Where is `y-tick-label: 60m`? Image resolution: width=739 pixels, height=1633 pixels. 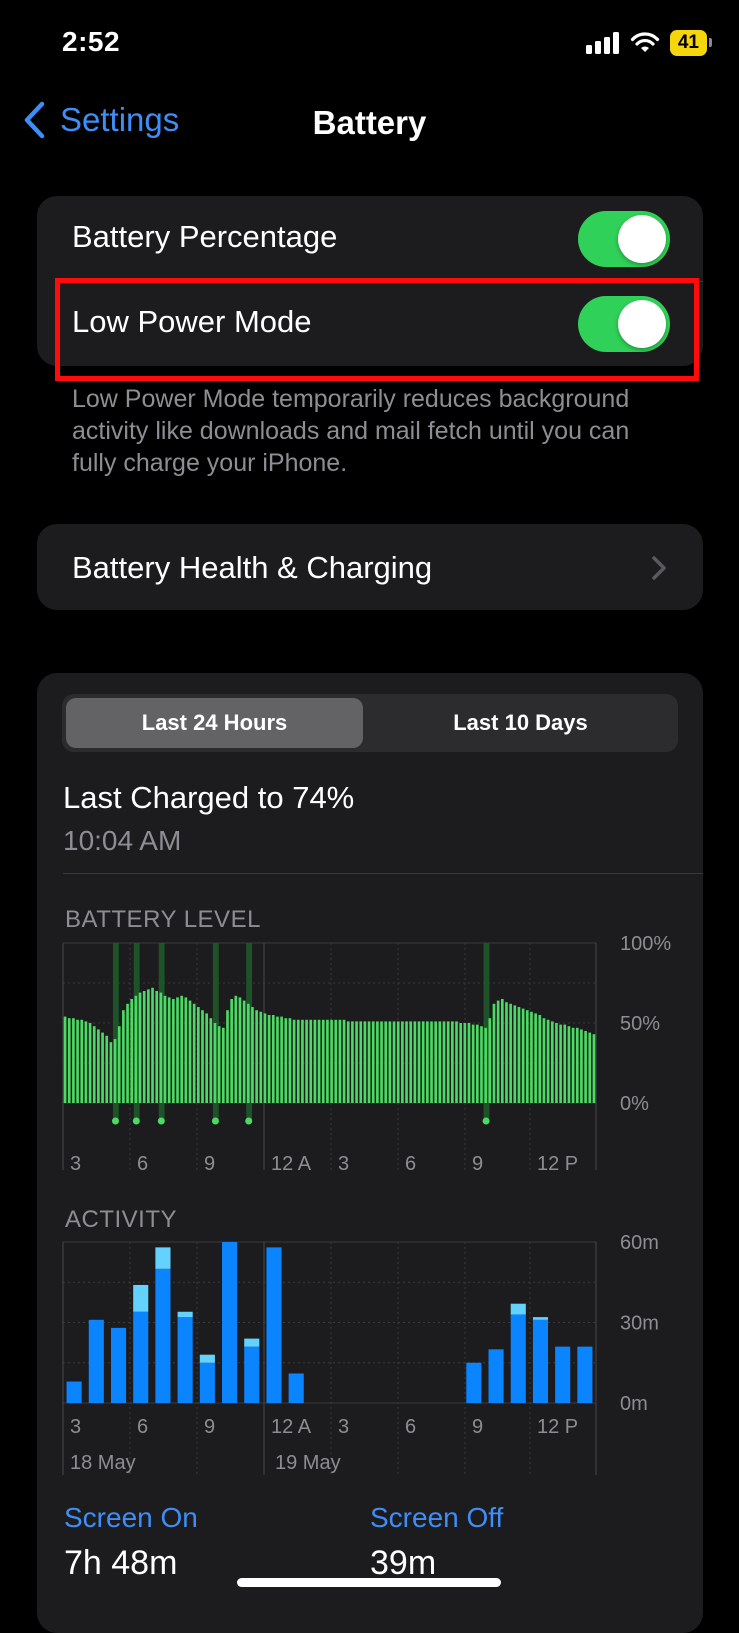 y-tick-label: 60m is located at coordinates (639, 1243).